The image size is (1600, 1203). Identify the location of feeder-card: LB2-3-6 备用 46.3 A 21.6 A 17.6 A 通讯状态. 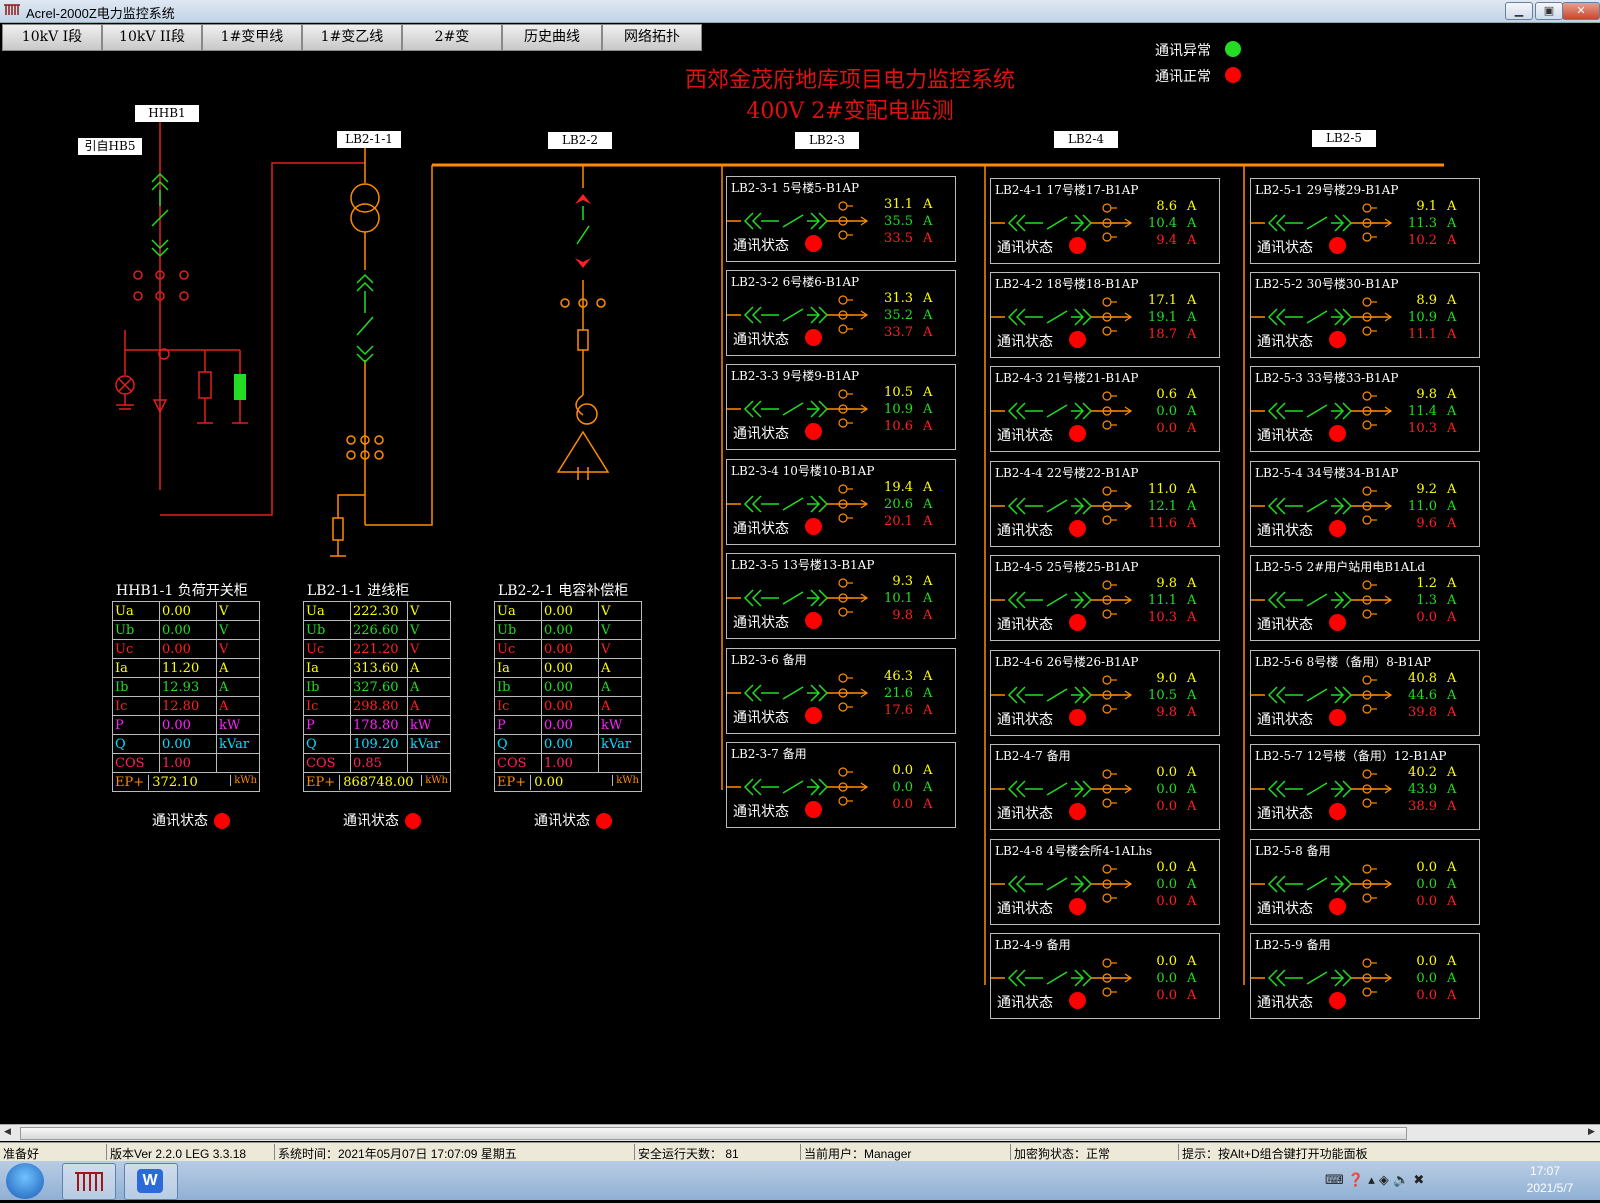
(841, 691).